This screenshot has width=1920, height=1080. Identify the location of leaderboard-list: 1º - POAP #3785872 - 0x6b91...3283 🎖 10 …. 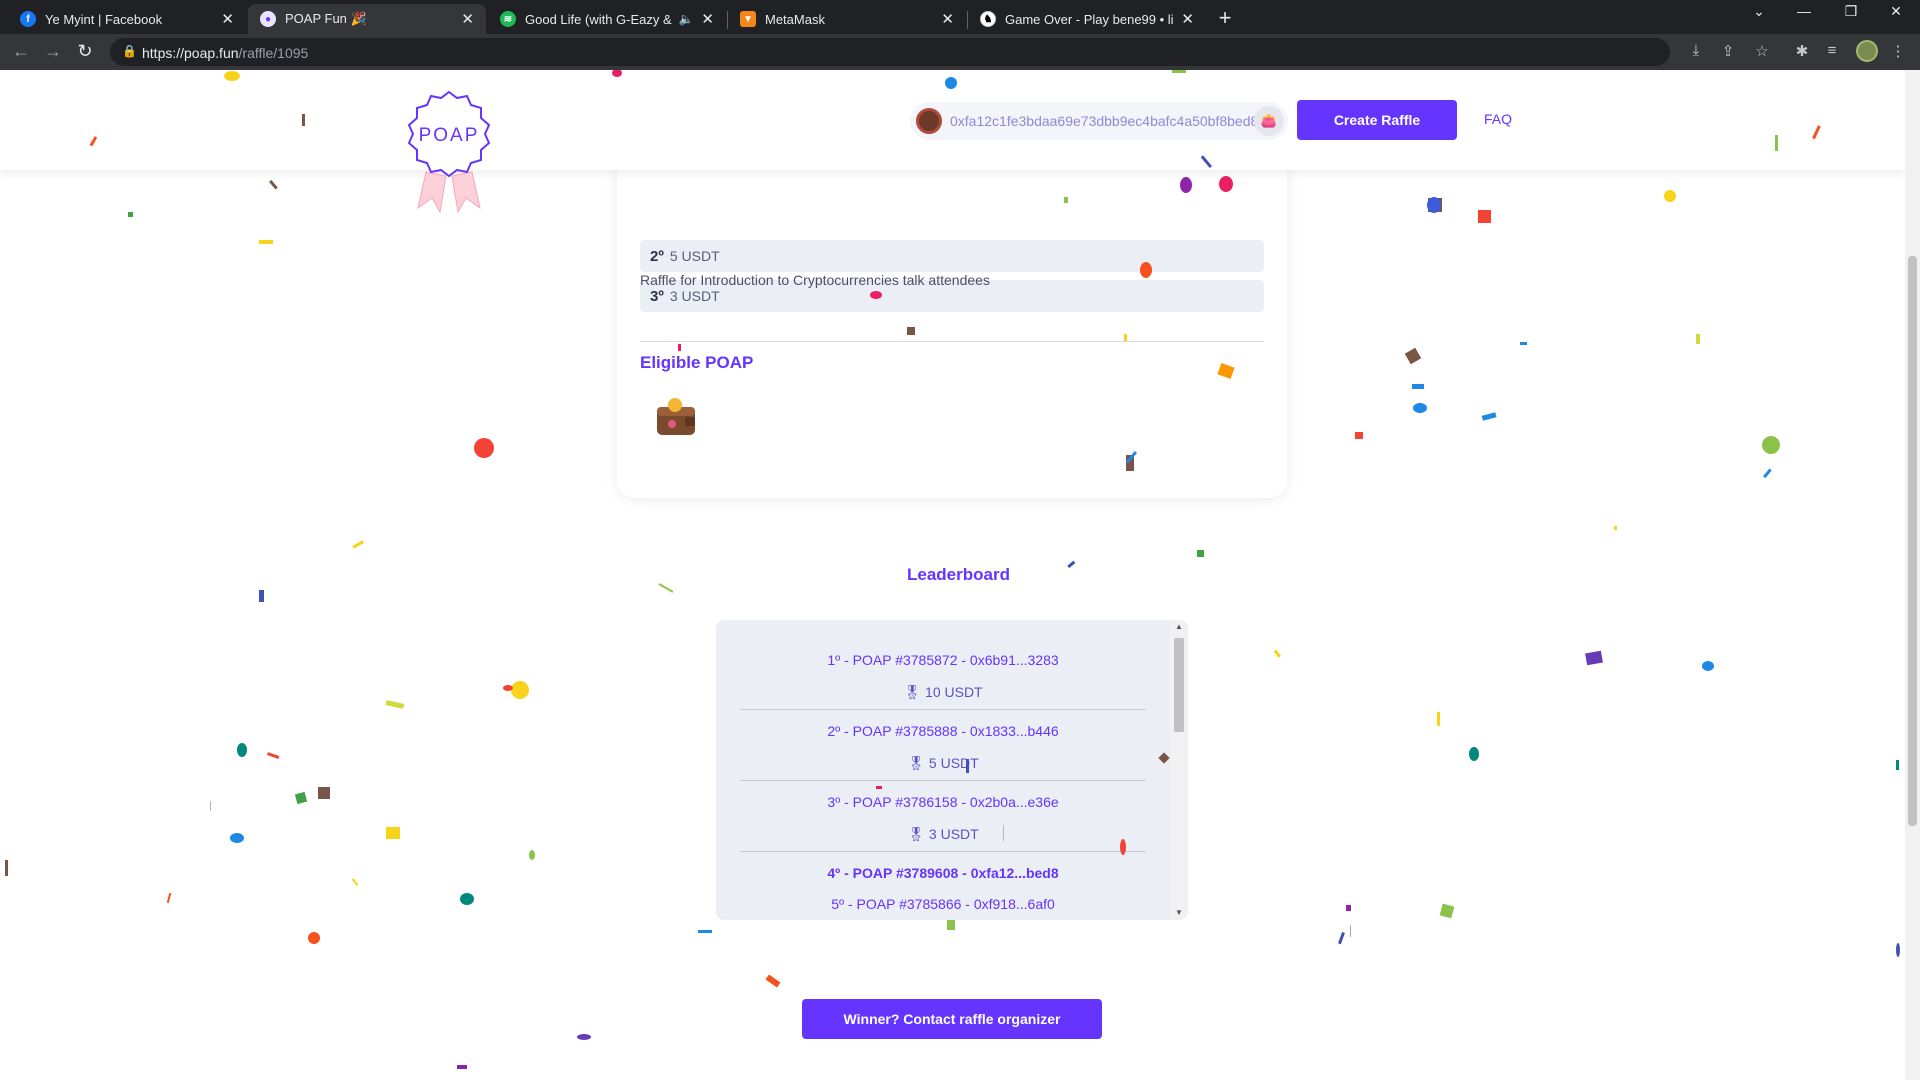
(952, 770).